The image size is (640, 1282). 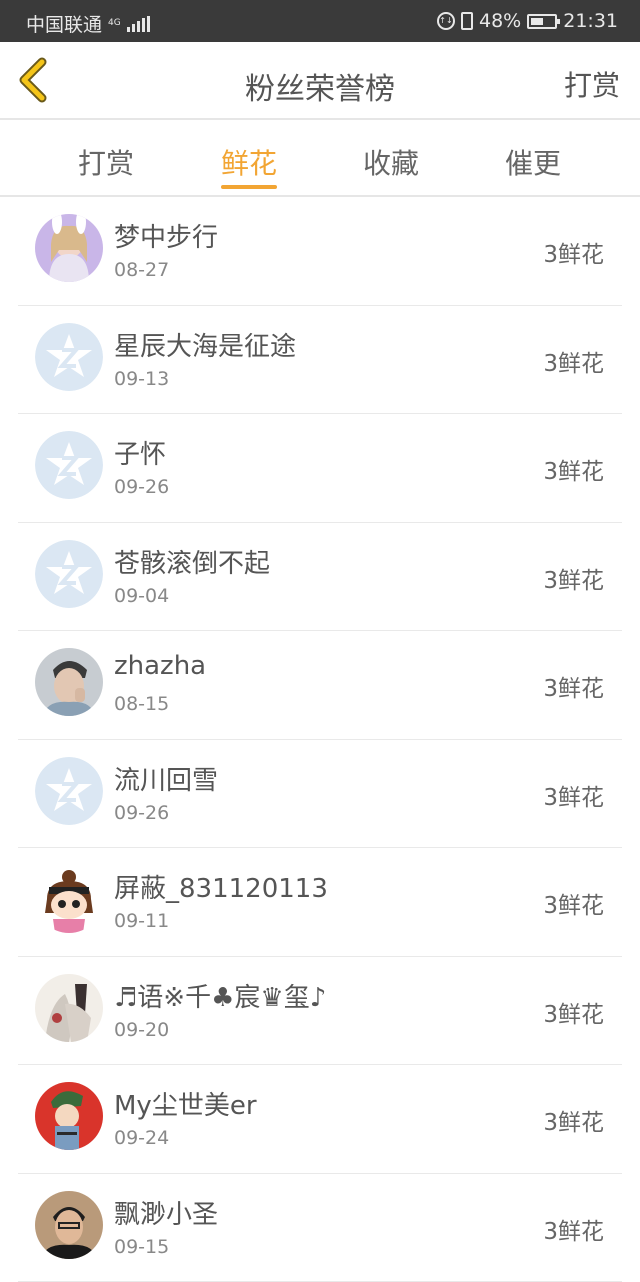 What do you see at coordinates (446, 21) in the screenshot?
I see `data-saver-icon: ↑↓` at bounding box center [446, 21].